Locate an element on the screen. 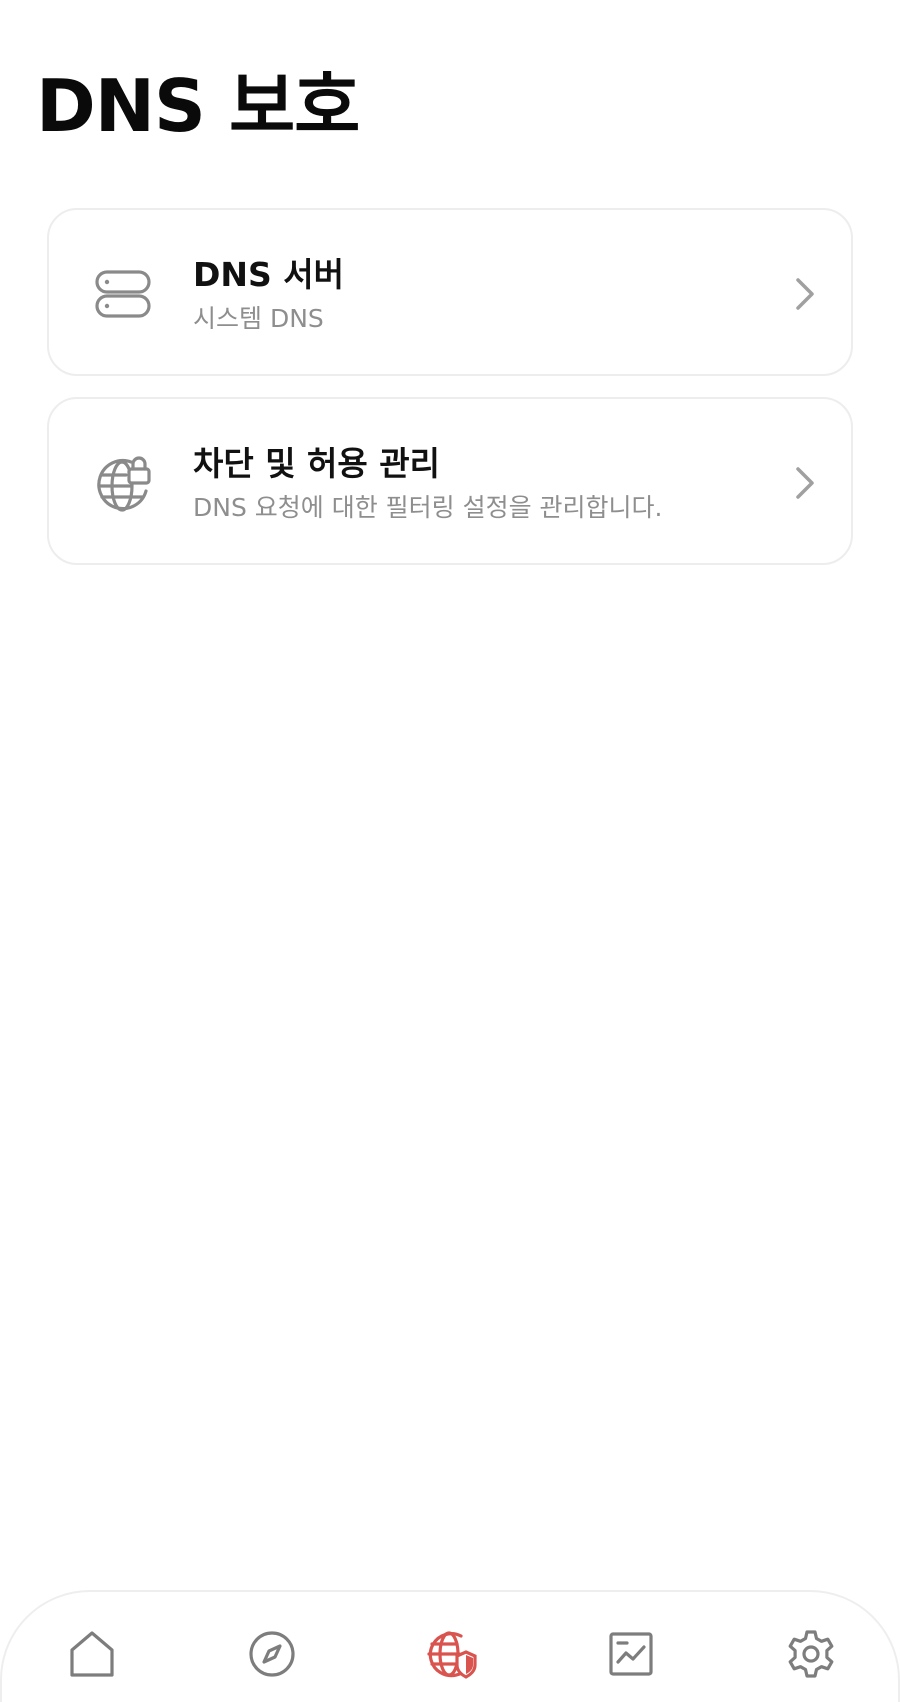 The image size is (900, 1702). tab-settings is located at coordinates (811, 1654).